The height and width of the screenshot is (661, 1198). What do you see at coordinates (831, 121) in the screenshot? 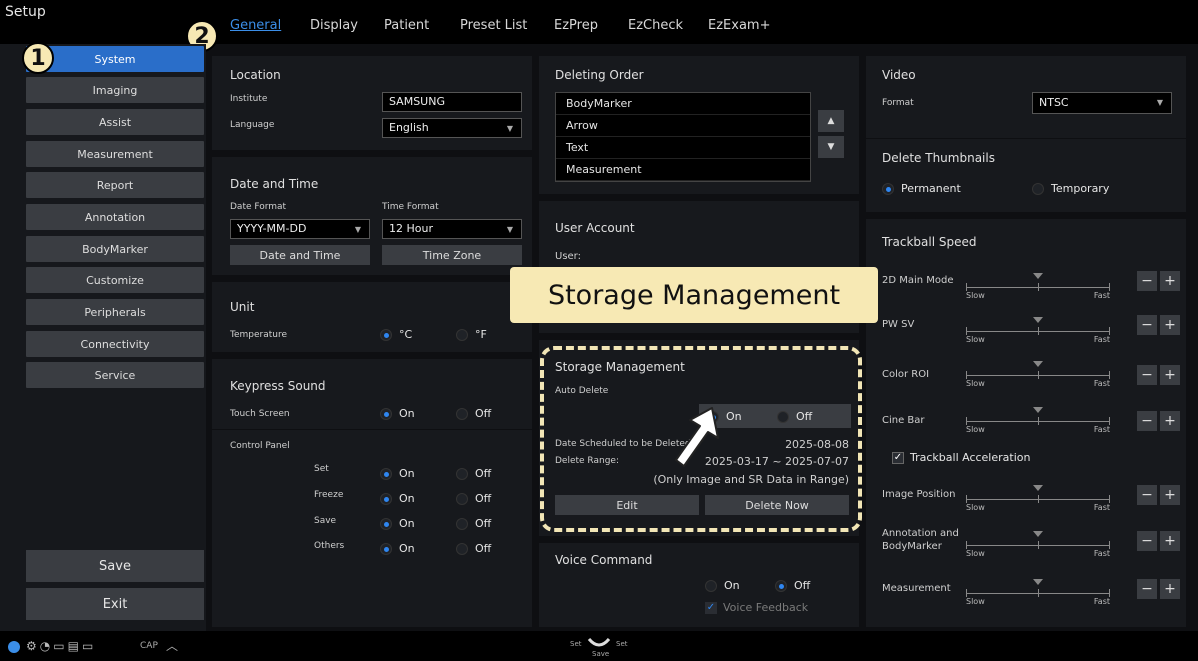
I see `move-up-button: ▲` at bounding box center [831, 121].